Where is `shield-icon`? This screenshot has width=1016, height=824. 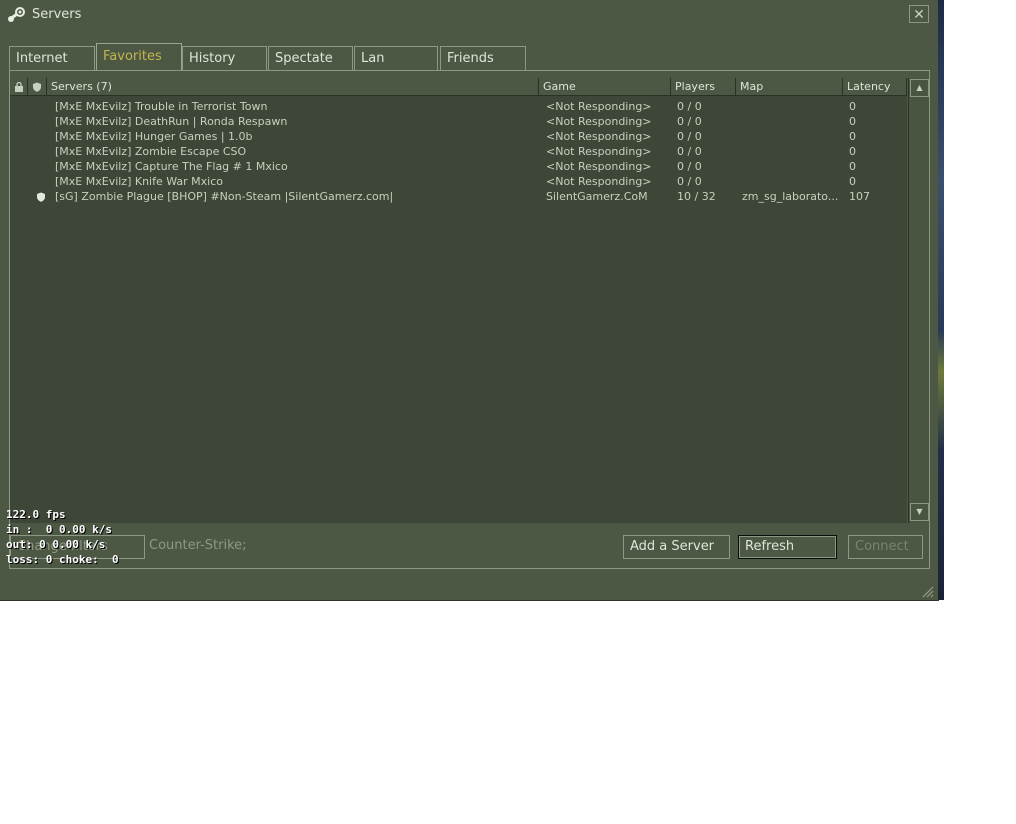 shield-icon is located at coordinates (37, 87).